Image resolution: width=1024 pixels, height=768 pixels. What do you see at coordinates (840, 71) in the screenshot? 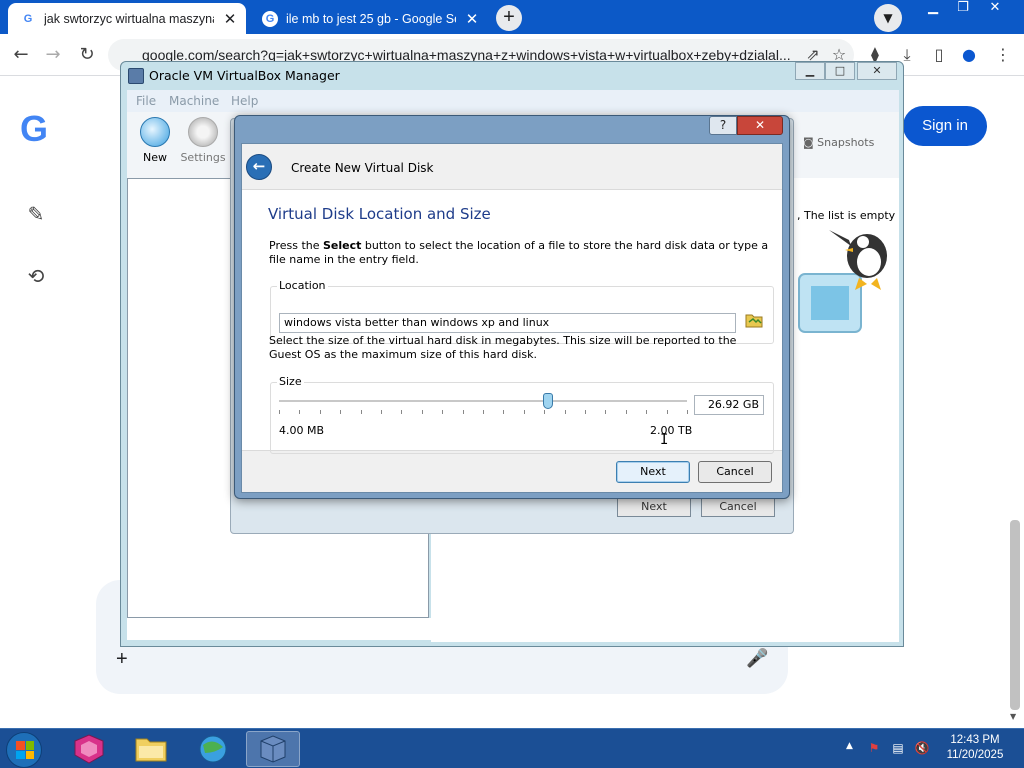
I see `maximize-icon: □` at bounding box center [840, 71].